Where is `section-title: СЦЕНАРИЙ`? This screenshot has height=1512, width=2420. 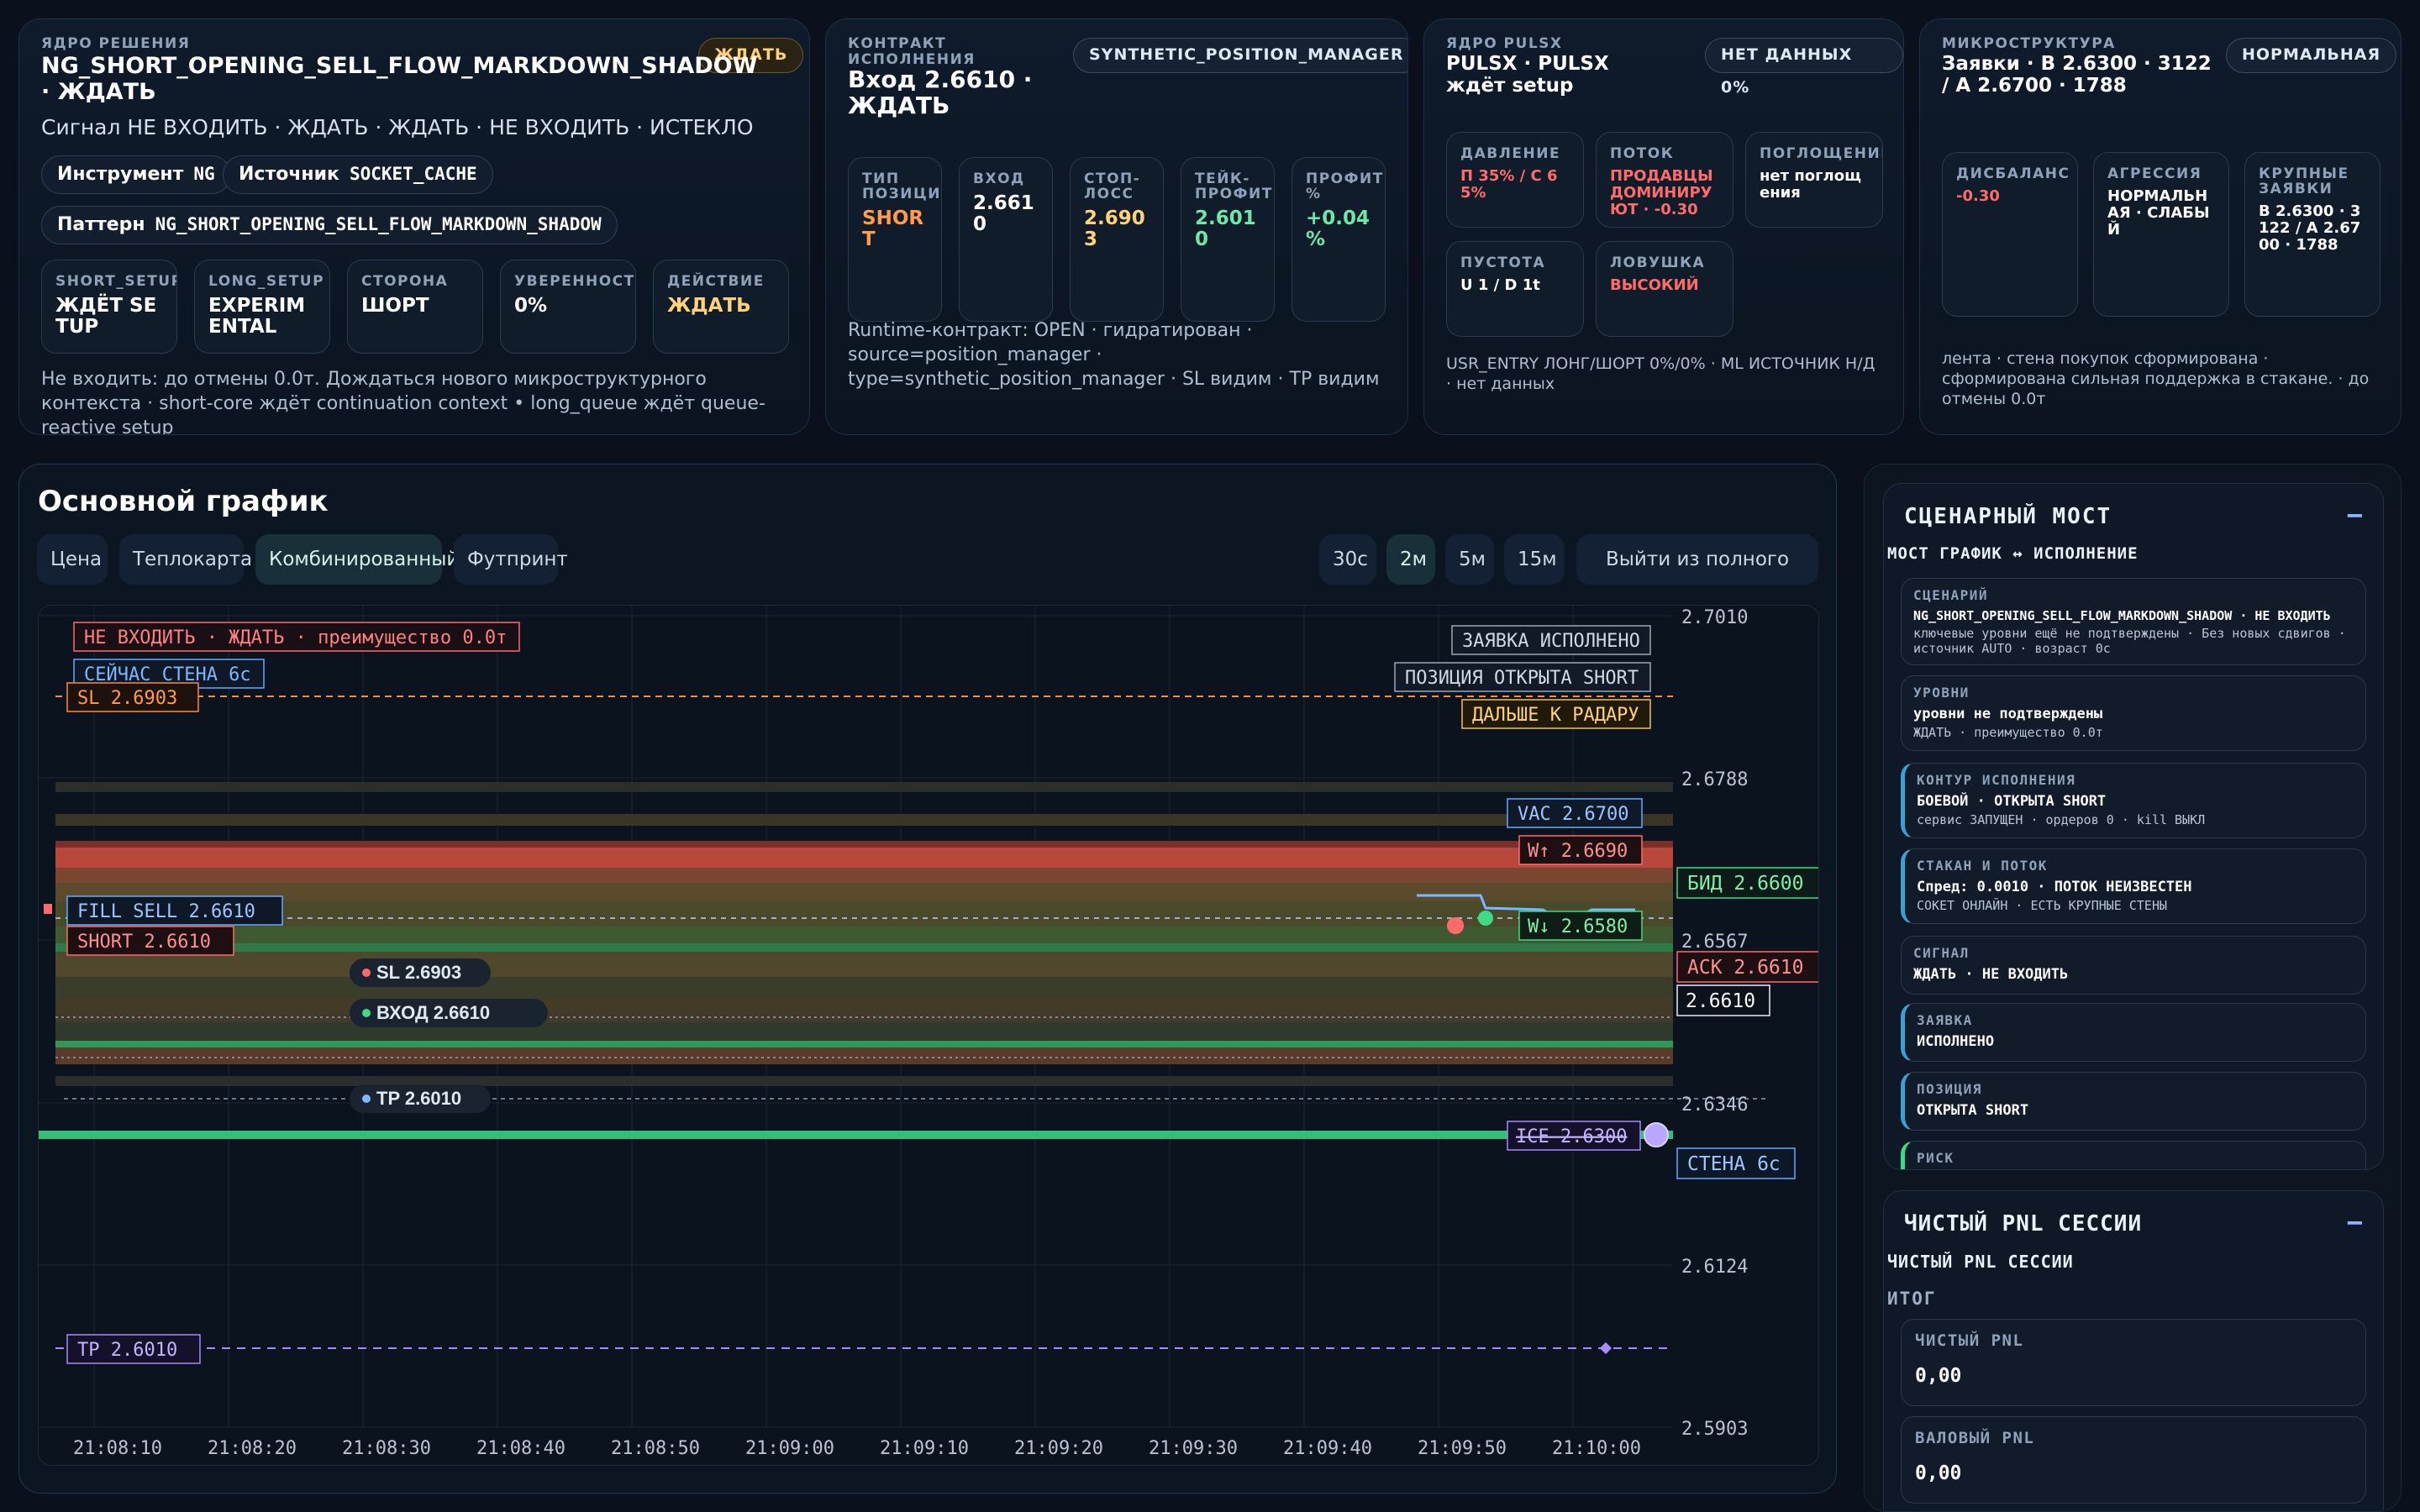 section-title: СЦЕНАРИЙ is located at coordinates (1951, 595).